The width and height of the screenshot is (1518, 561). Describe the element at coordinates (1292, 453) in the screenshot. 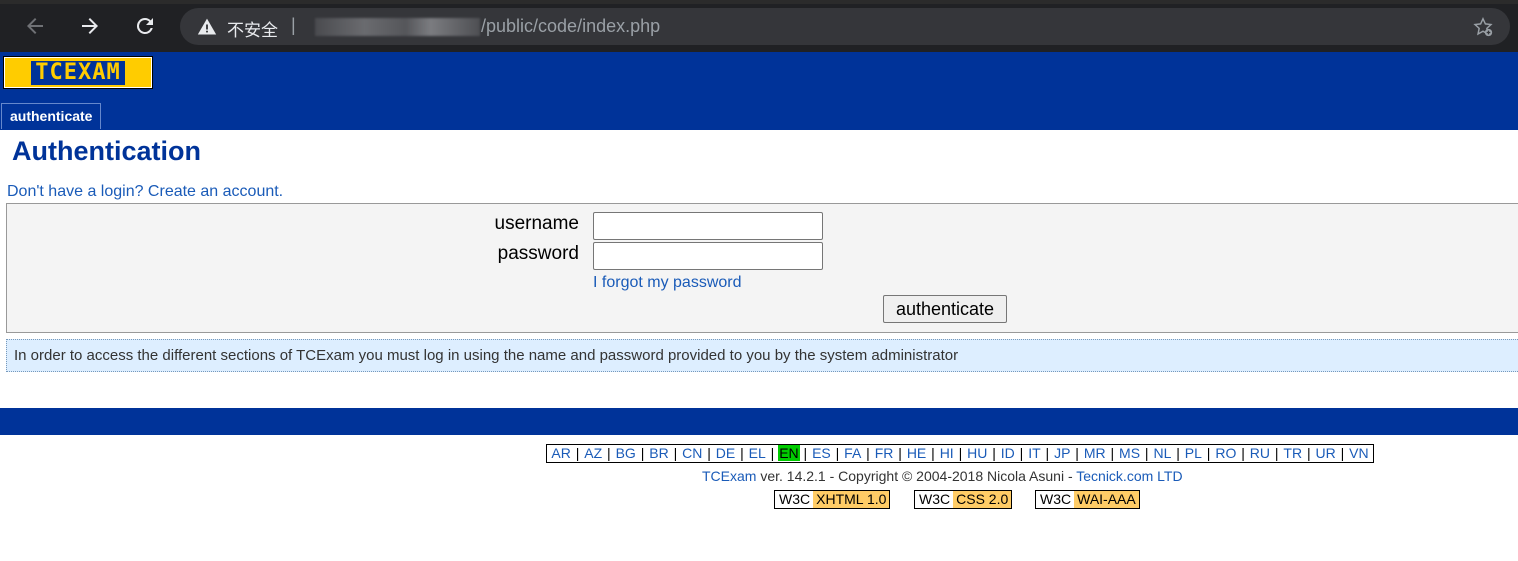

I see `language-link-tr: TR` at that location.